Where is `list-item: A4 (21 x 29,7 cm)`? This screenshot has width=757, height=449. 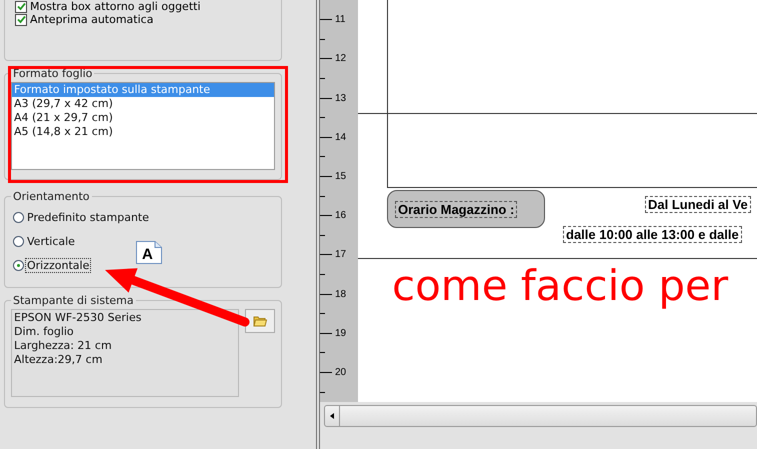
list-item: A4 (21 x 29,7 cm) is located at coordinates (143, 118).